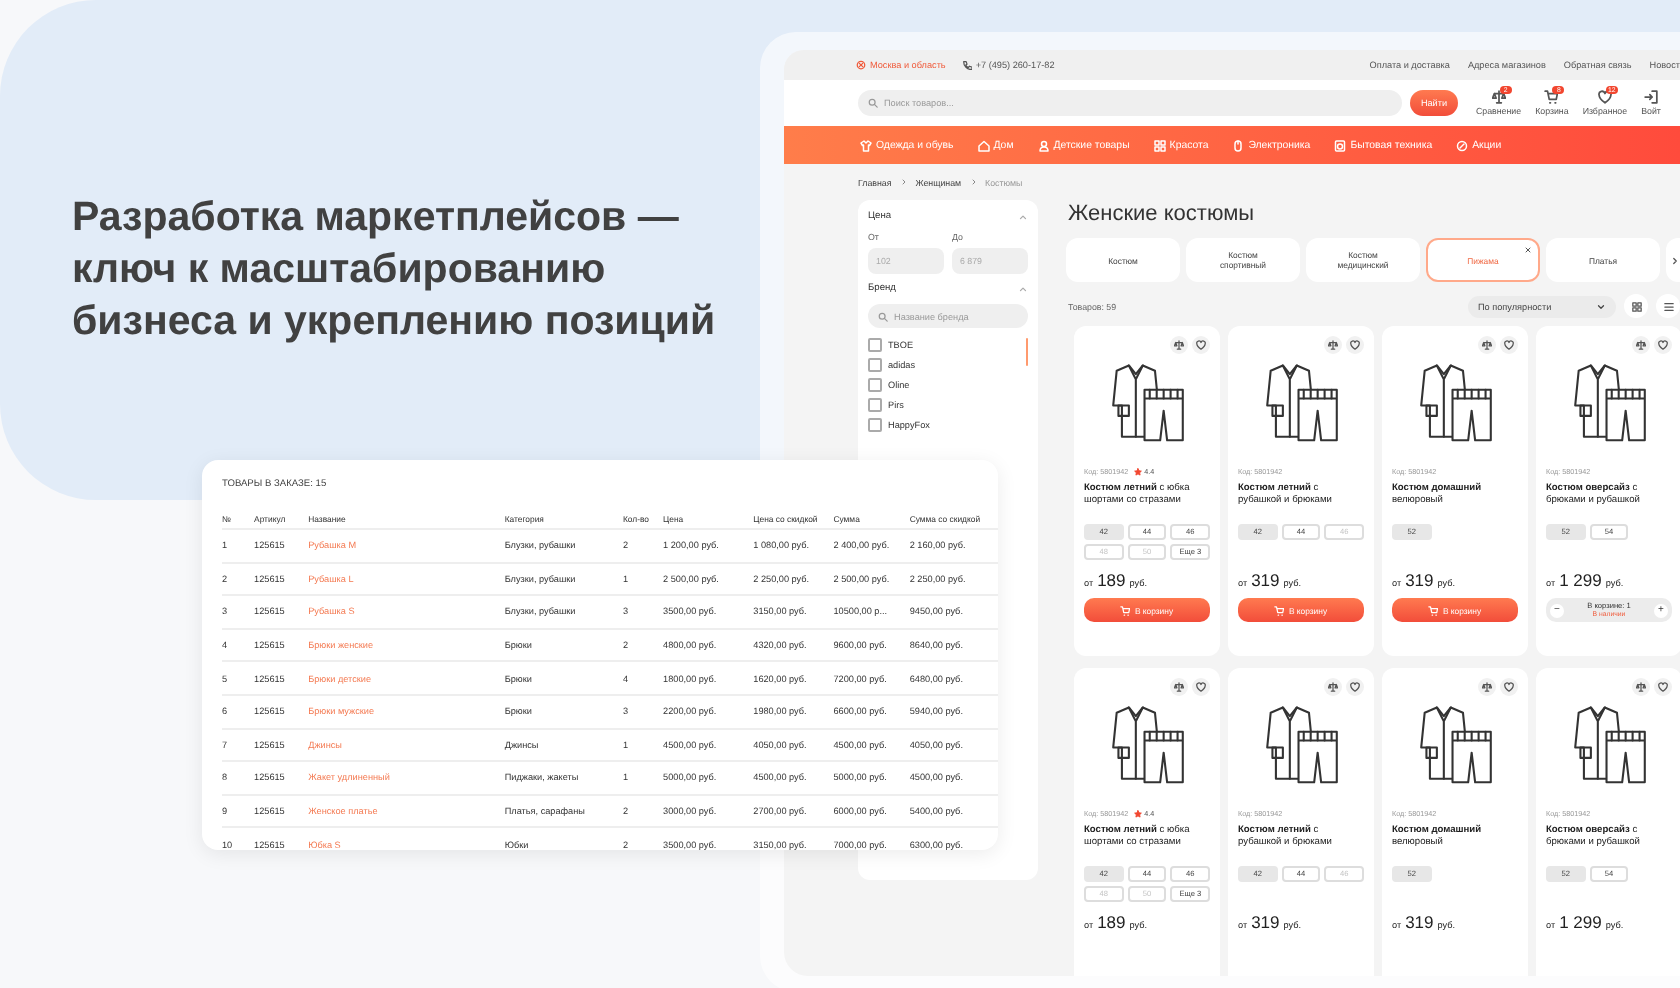  Describe the element at coordinates (395, 270) in the screenshot. I see `headline: Разработка маркетплейсов — ключ к масштабированию бизнеса и укреплению позиций` at that location.